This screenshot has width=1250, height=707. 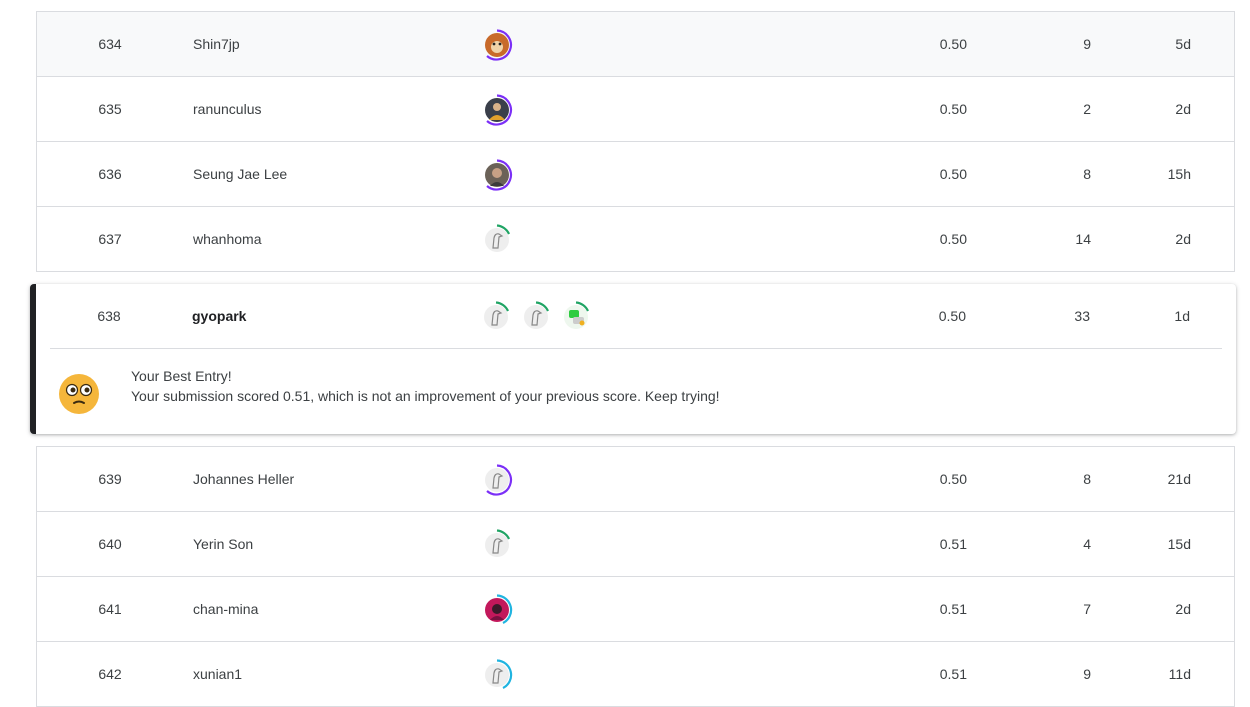 I want to click on rank-cell: 639, so click(x=110, y=479).